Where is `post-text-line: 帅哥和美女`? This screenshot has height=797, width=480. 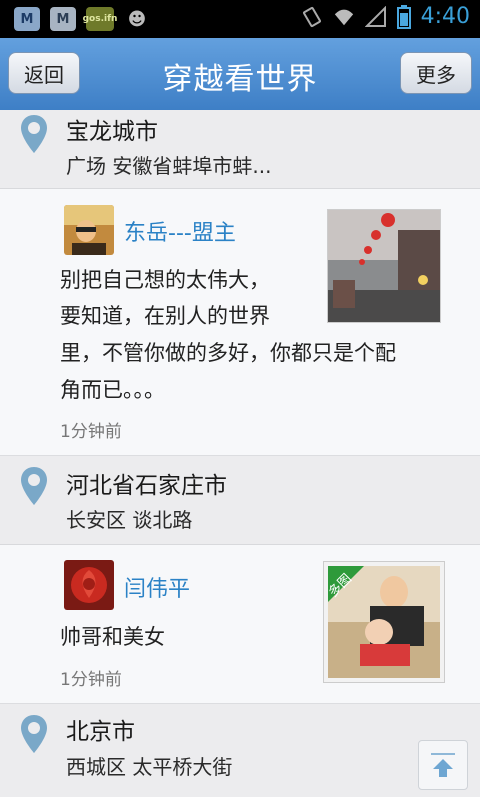 post-text-line: 帅哥和美女 is located at coordinates (112, 637).